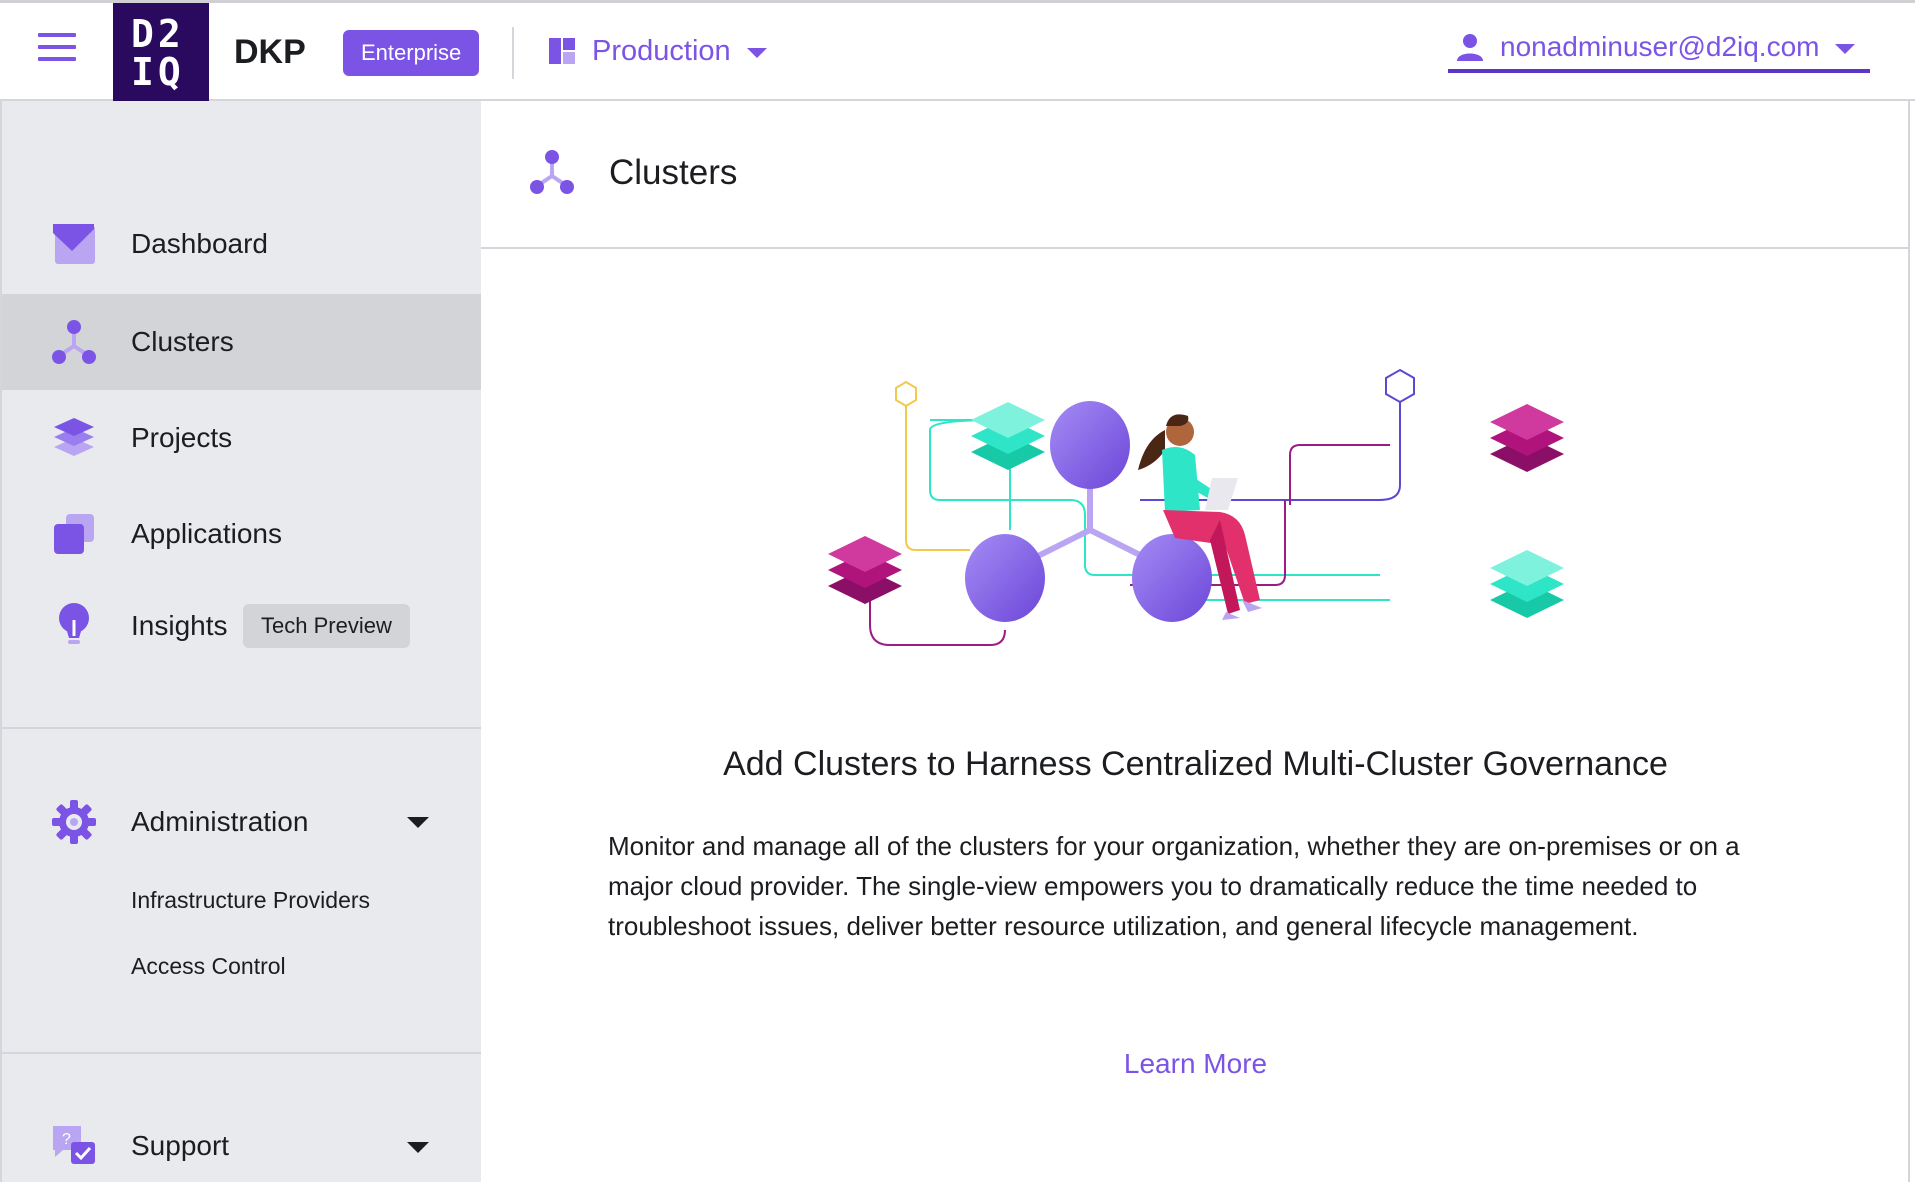 The width and height of the screenshot is (1915, 1182). Describe the element at coordinates (57, 51) in the screenshot. I see `hamburger-menu-icon` at that location.